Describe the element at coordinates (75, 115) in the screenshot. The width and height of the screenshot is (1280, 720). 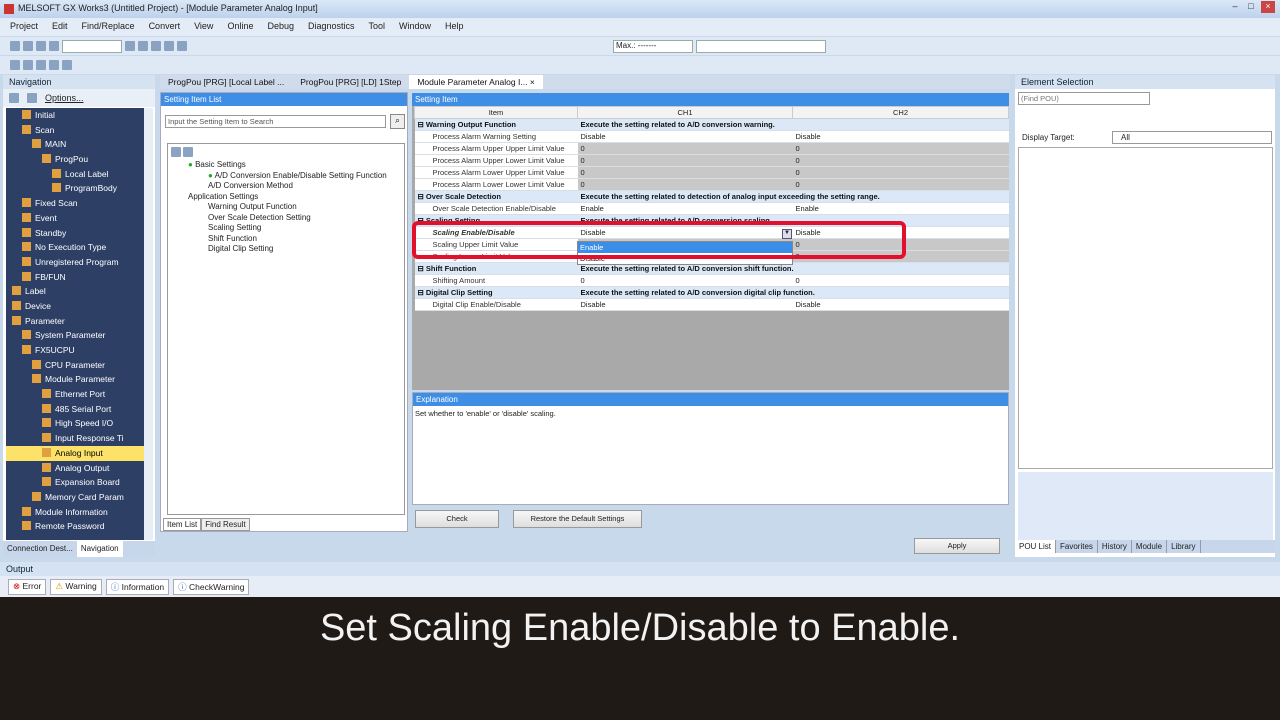
I see `nav-item: Initial` at that location.